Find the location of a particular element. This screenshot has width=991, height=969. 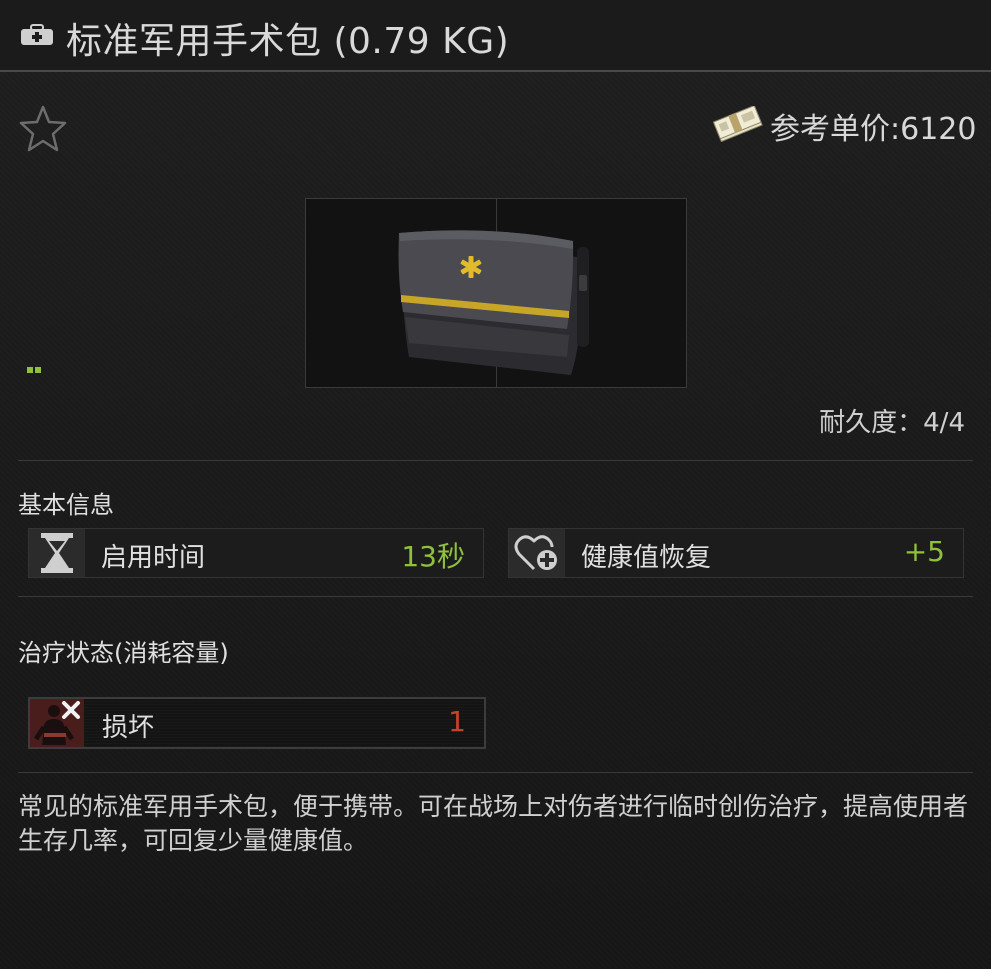

section-title-basic-info: 基本信息 is located at coordinates (66, 505).